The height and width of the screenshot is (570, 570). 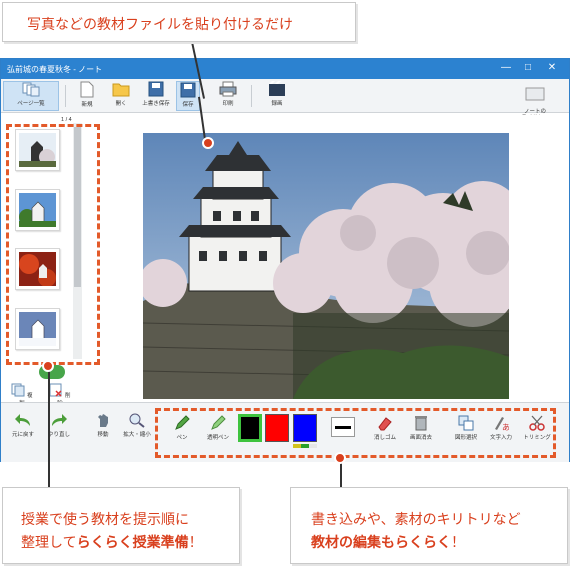 What do you see at coordinates (506, 68) in the screenshot?
I see `minimize-button: —` at bounding box center [506, 68].